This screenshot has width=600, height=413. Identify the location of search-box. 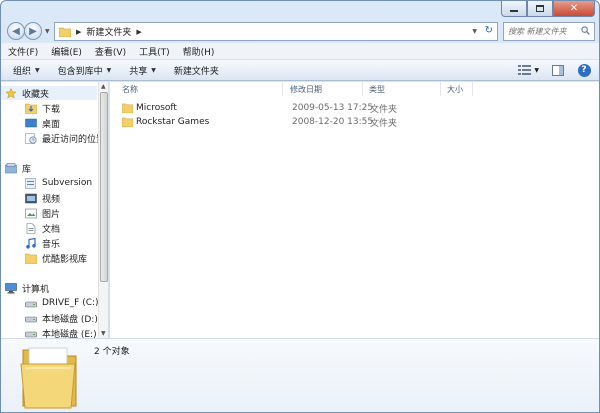
(549, 31).